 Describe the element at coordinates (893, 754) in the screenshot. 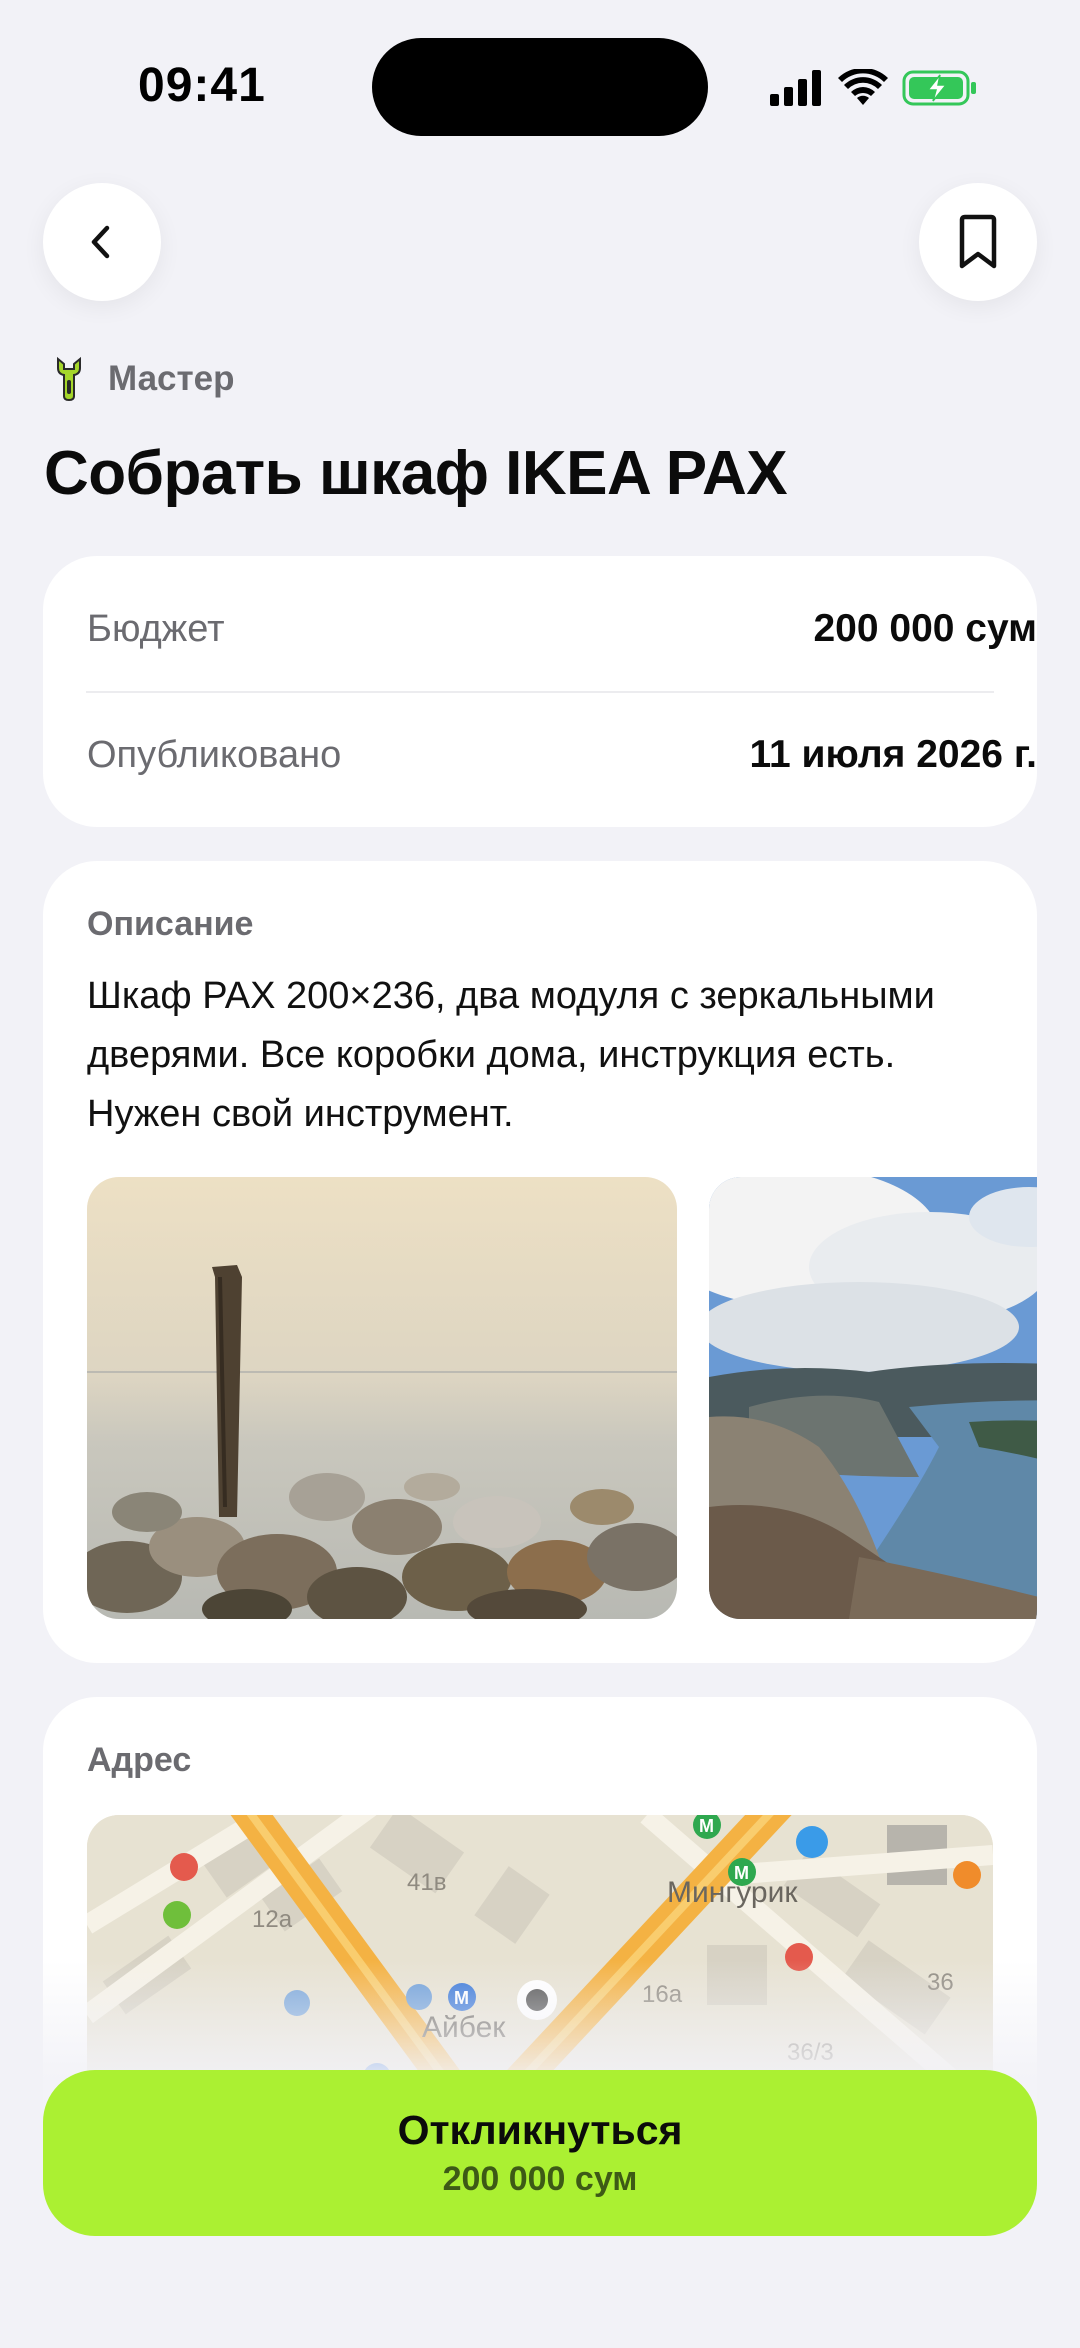

I see `published-value: 11 июля 2026 г.` at that location.